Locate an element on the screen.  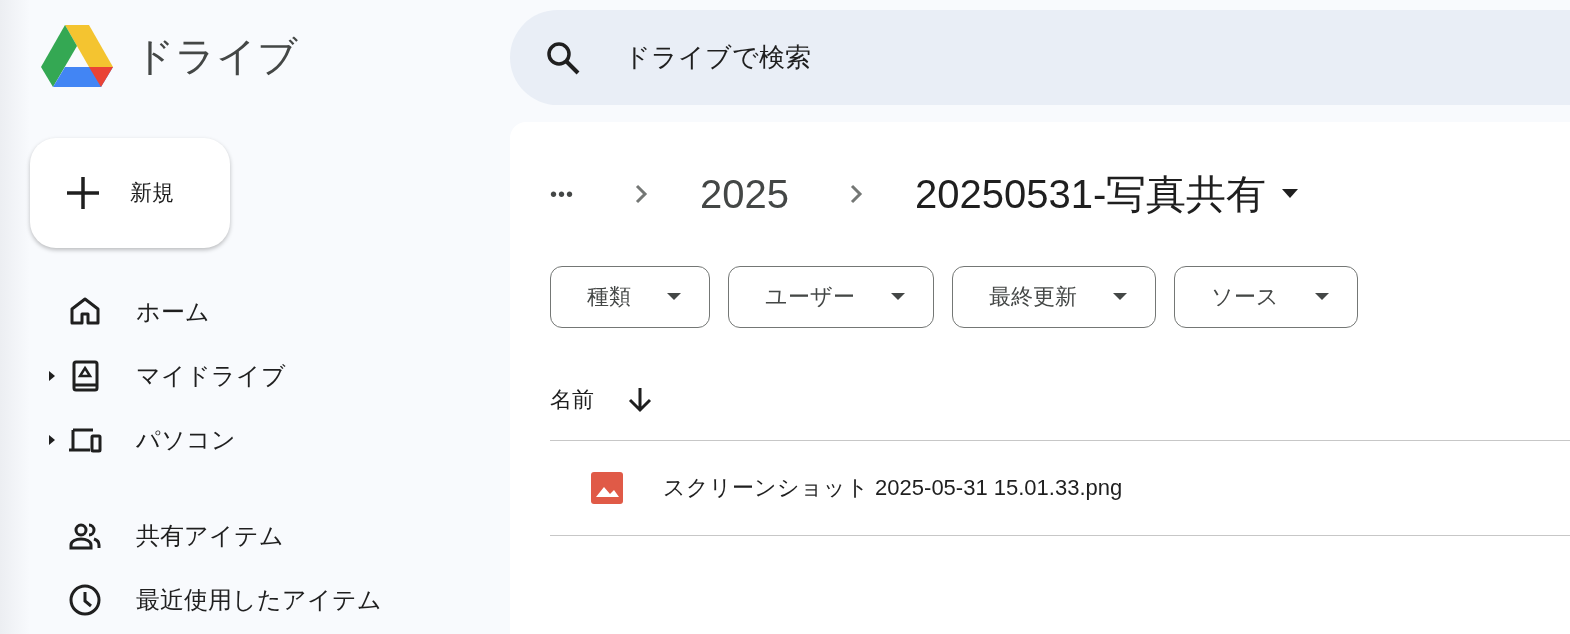
column-header: 名前 is located at coordinates (572, 400).